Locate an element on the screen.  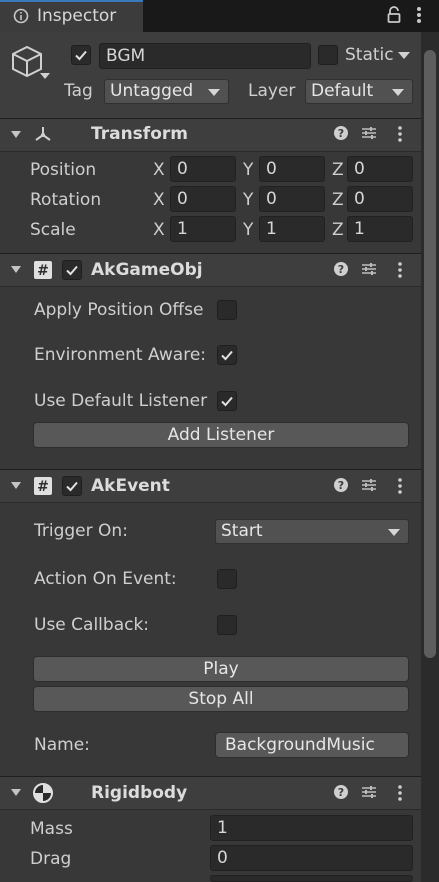
layer-dropdown: Default is located at coordinates (359, 91).